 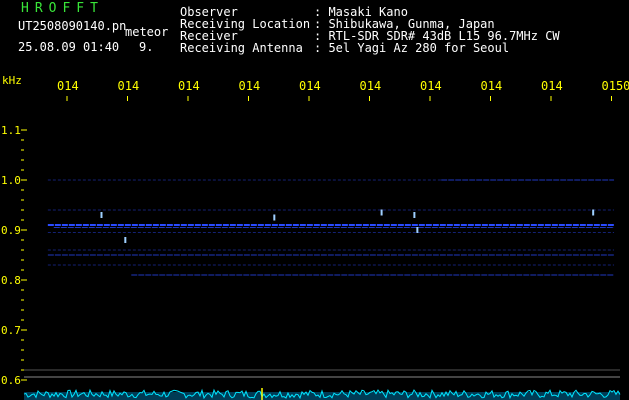 What do you see at coordinates (11, 230) in the screenshot?
I see `y-tick-label: 0.9` at bounding box center [11, 230].